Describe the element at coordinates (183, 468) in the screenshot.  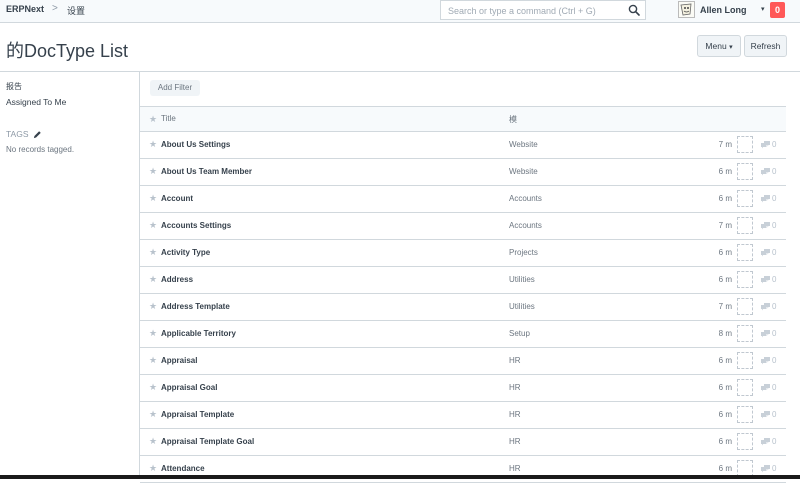
I see `row-title-link: Attendance` at that location.